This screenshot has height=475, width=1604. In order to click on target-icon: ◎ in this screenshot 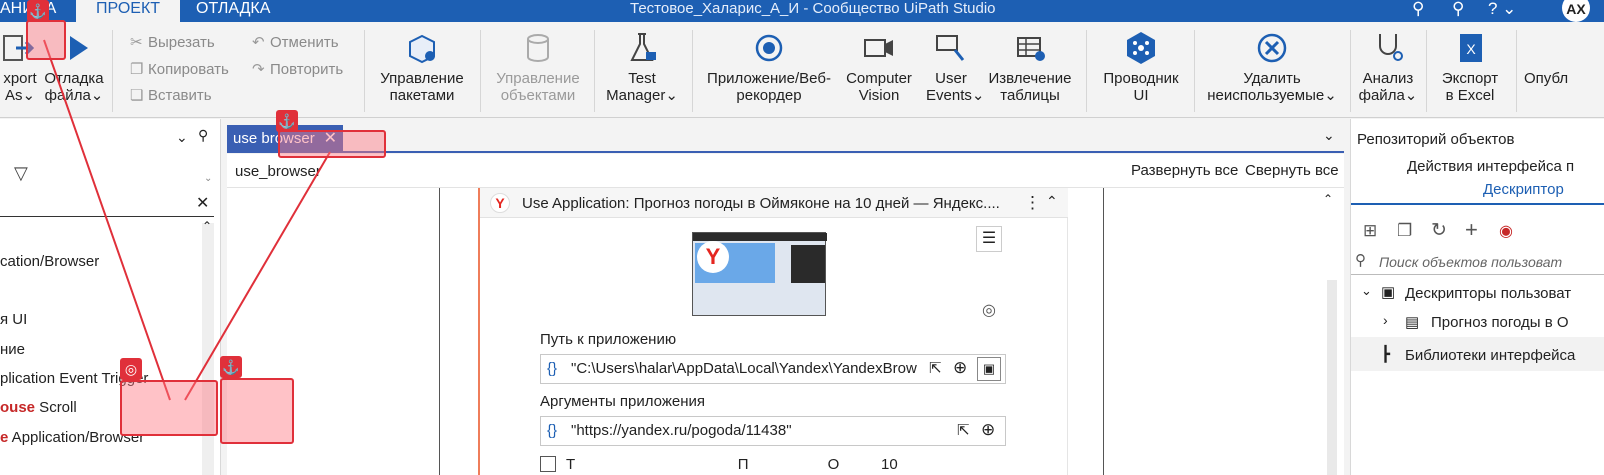, I will do `click(131, 369)`.